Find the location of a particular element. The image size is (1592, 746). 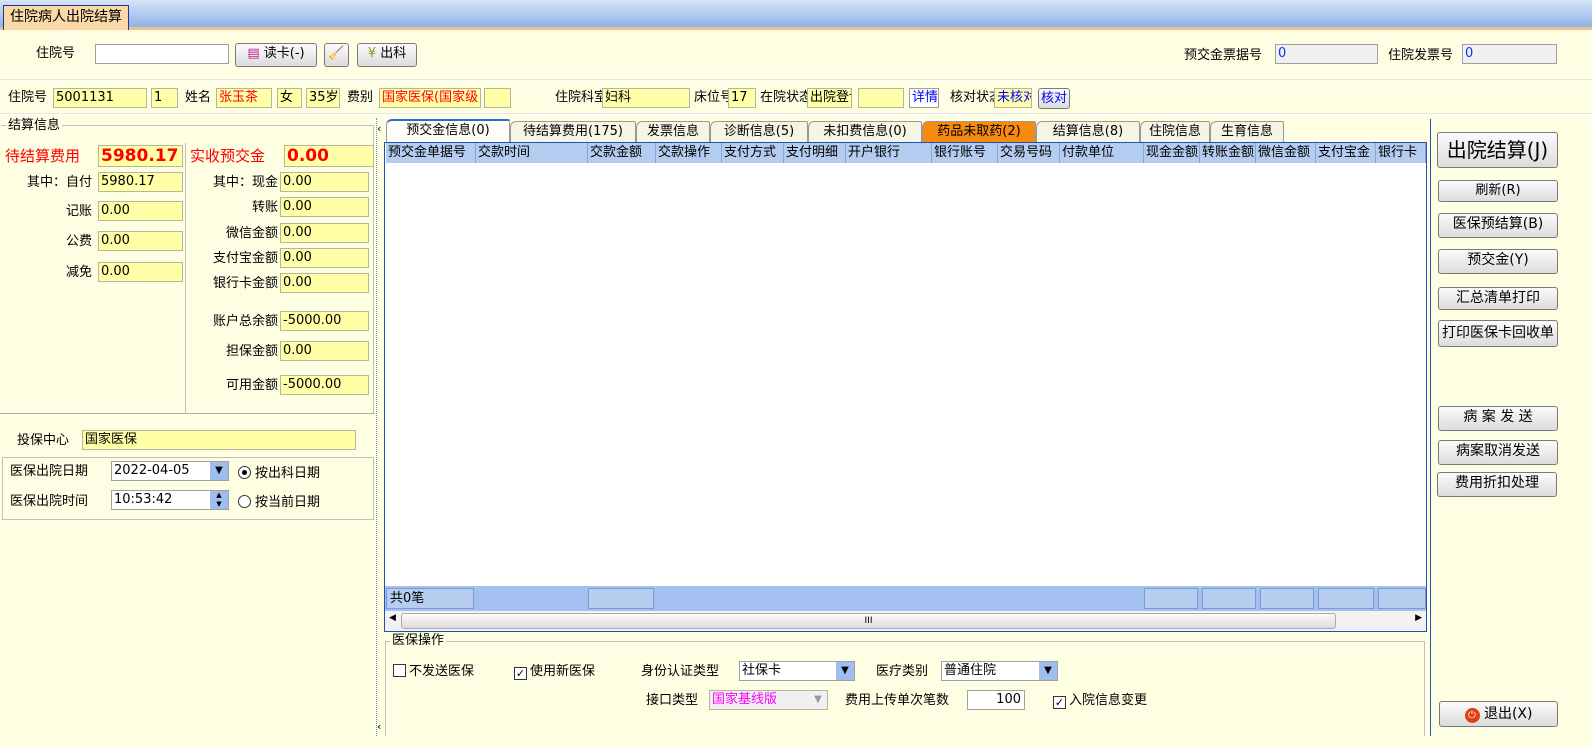

column-header: 开户银行 is located at coordinates (889, 153).